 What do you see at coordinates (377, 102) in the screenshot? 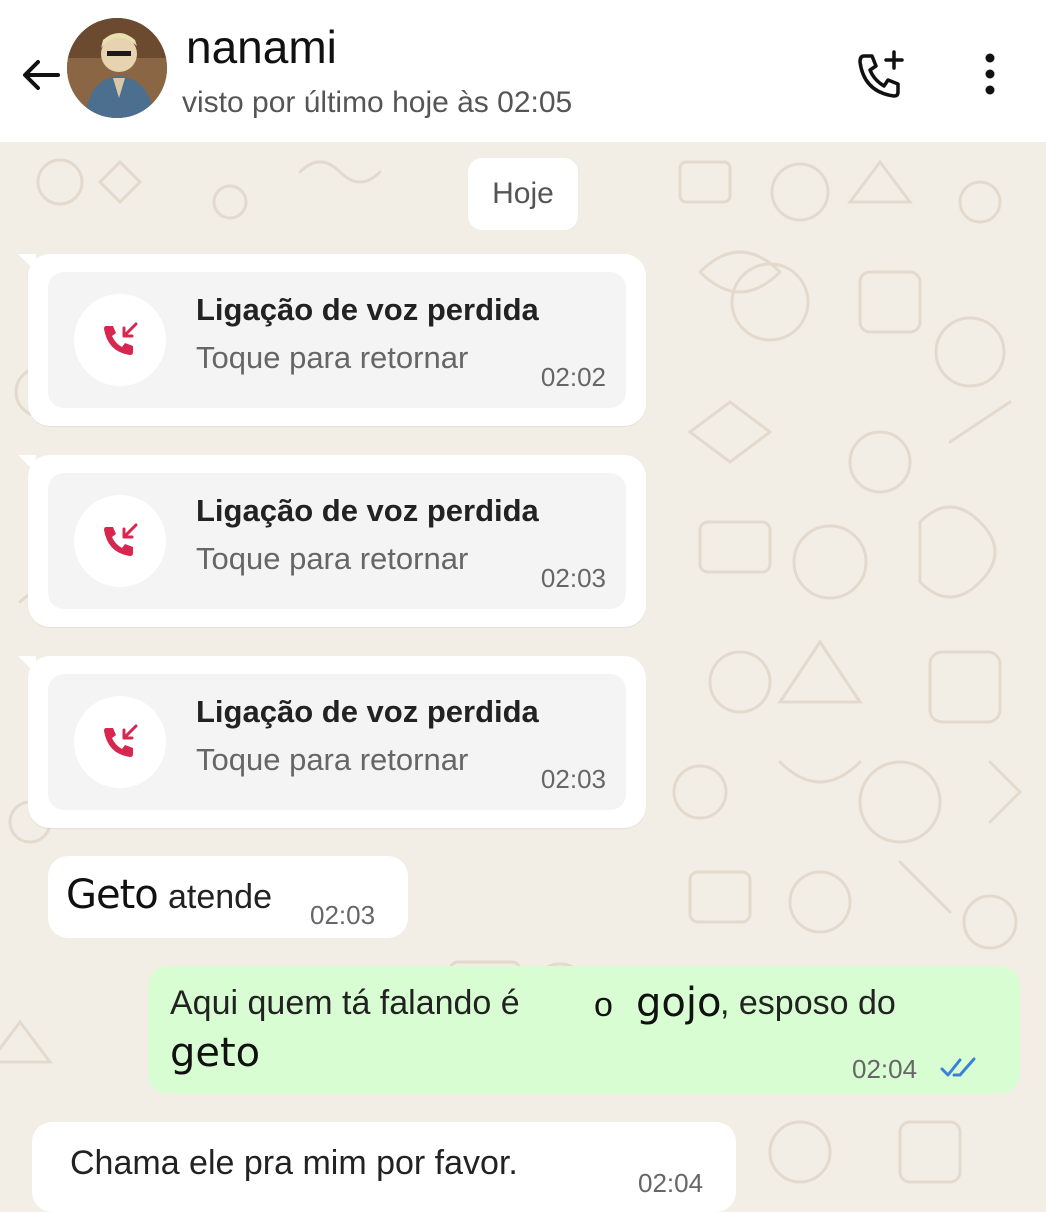
I see `last-seen-status: visto por último hoje às 02:05` at bounding box center [377, 102].